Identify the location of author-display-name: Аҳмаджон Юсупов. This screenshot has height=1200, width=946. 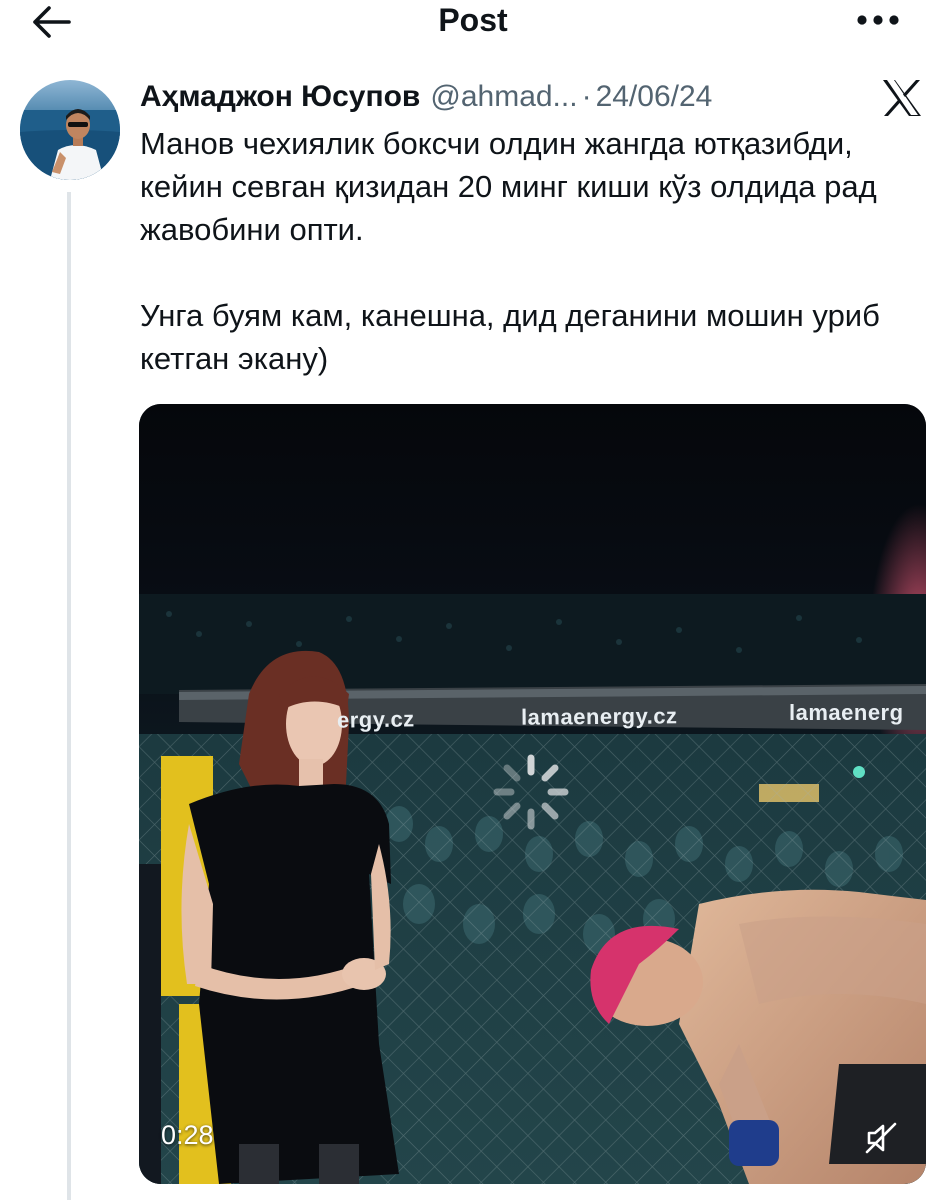
(280, 97).